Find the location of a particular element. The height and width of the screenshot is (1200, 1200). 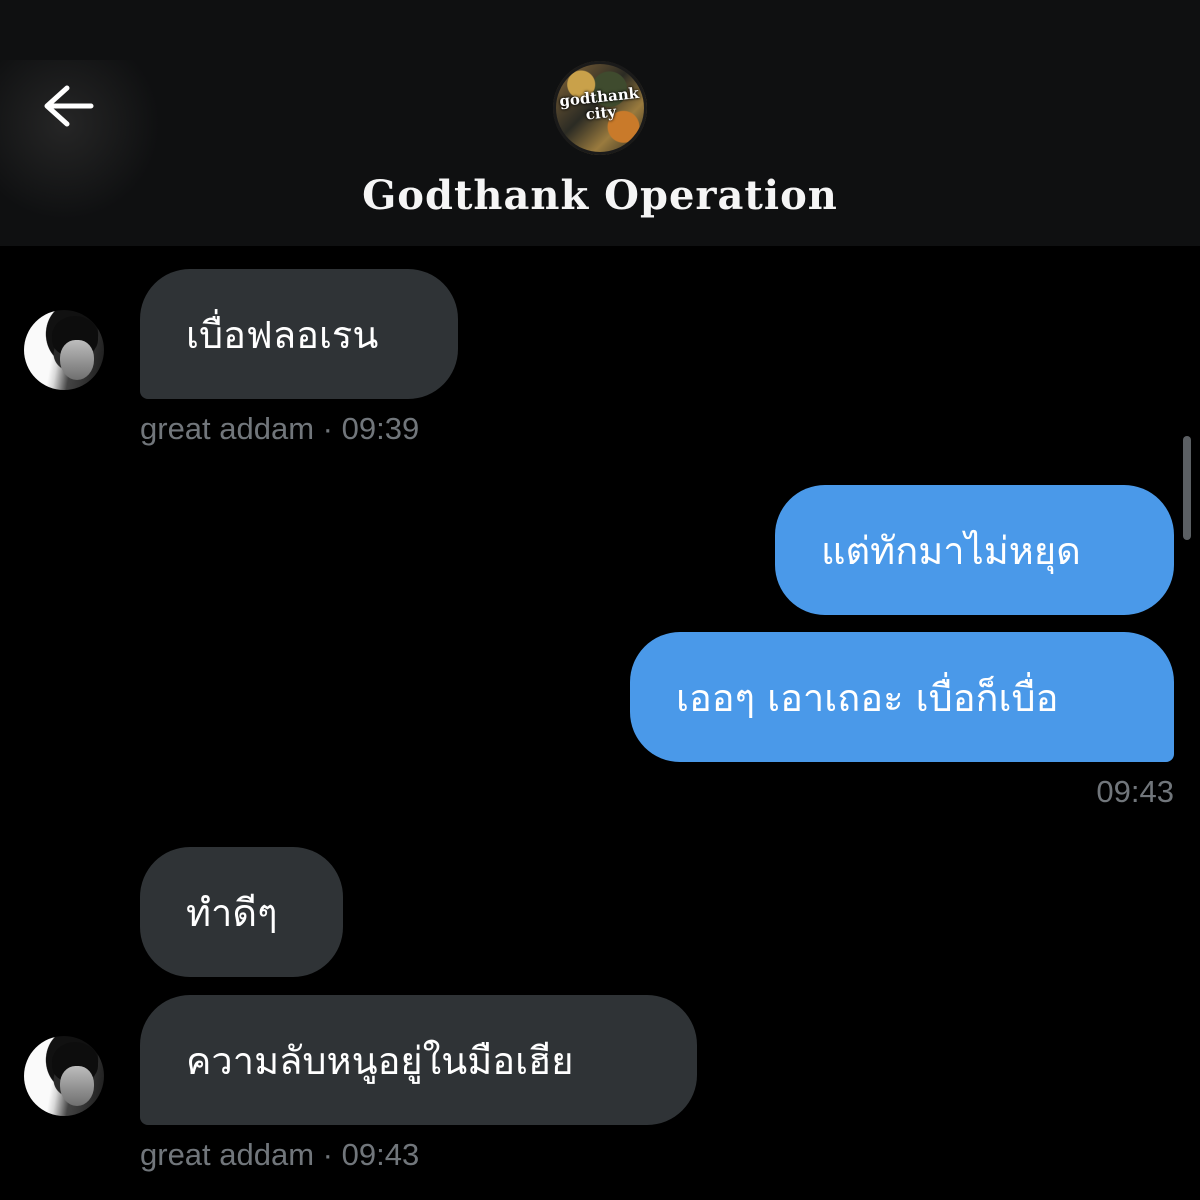

message-bubble-incoming: ความลับหนูอยู่ในมือเฮีย is located at coordinates (418, 1060).